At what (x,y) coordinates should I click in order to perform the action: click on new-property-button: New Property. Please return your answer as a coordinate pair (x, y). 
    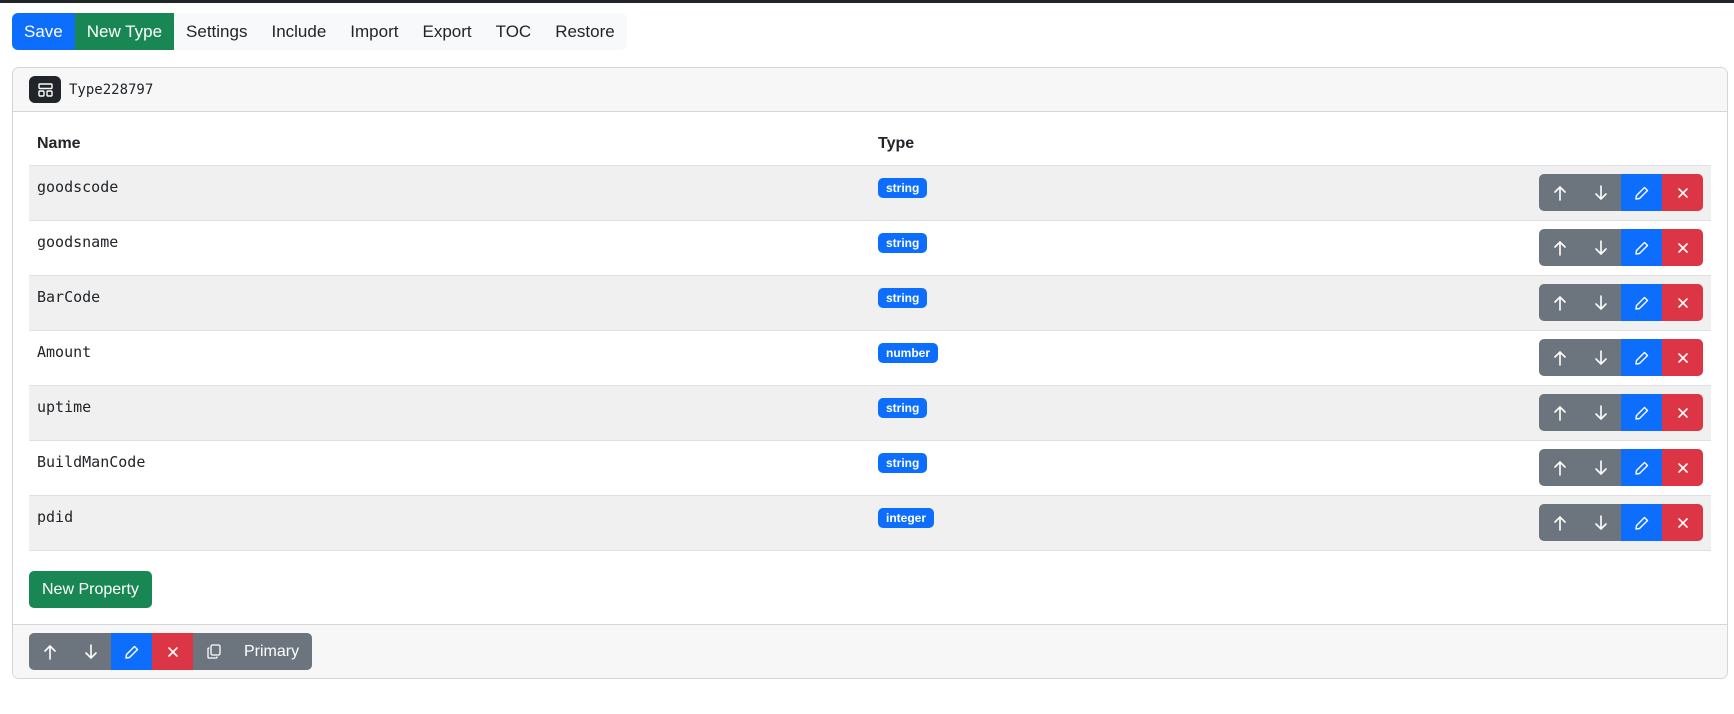
    Looking at the image, I should click on (90, 589).